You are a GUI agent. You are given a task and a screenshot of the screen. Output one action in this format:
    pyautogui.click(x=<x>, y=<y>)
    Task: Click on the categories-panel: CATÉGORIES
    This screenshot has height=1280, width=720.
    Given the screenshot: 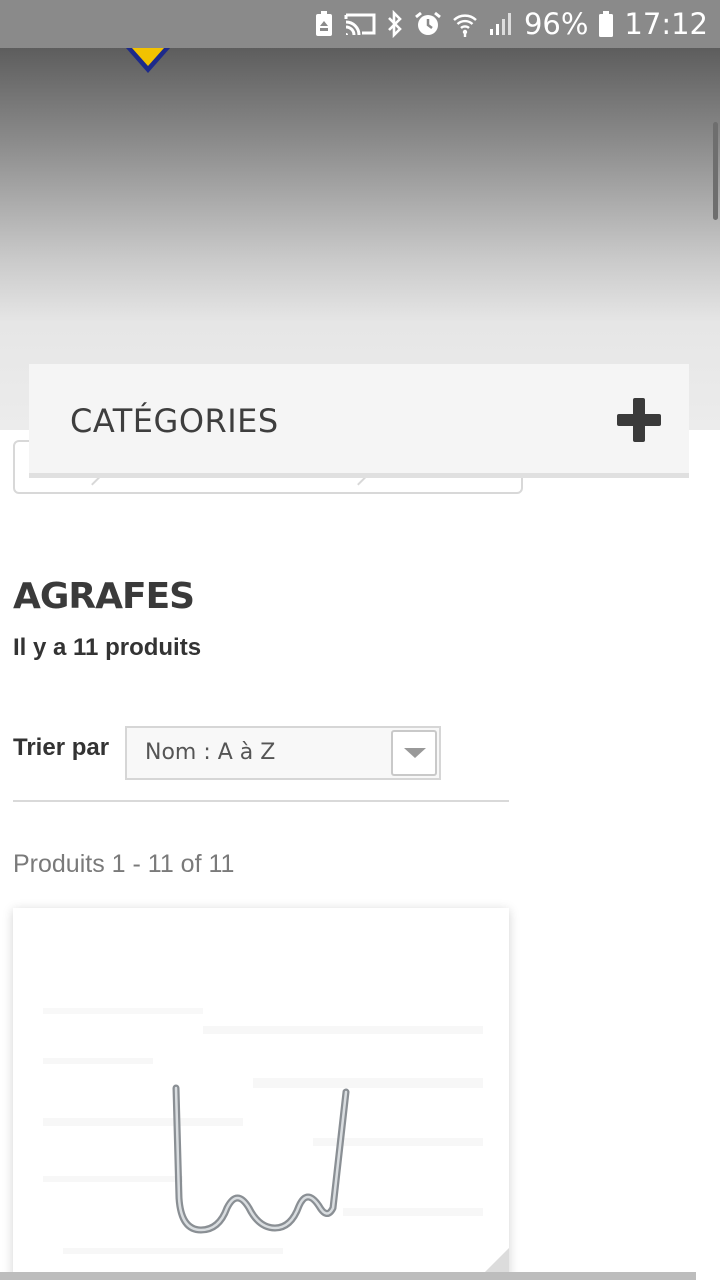 What is the action you would take?
    pyautogui.click(x=359, y=421)
    